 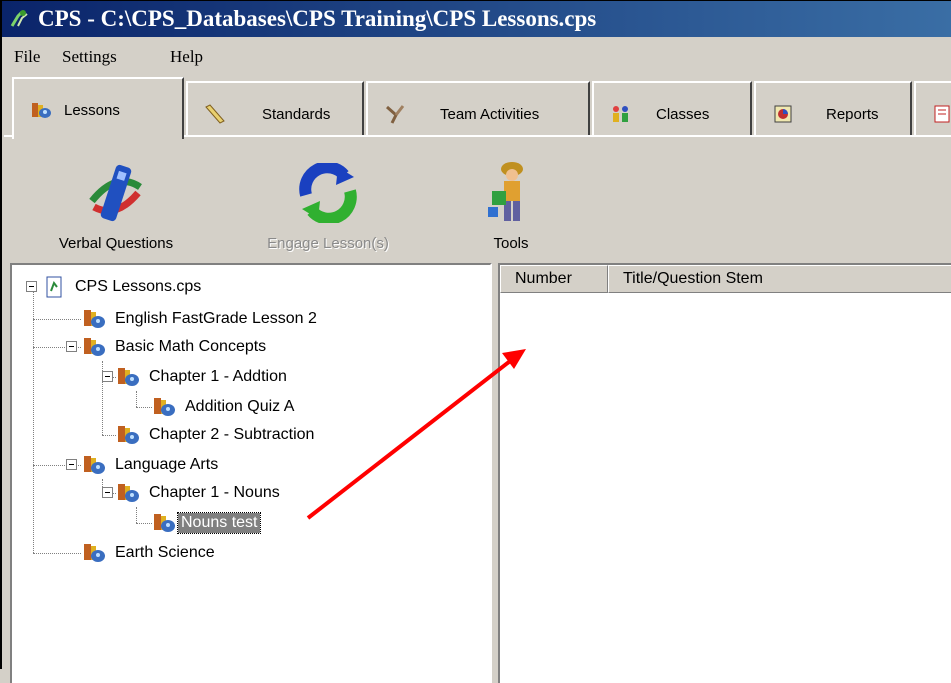 What do you see at coordinates (54, 287) in the screenshot?
I see `database-file-icon` at bounding box center [54, 287].